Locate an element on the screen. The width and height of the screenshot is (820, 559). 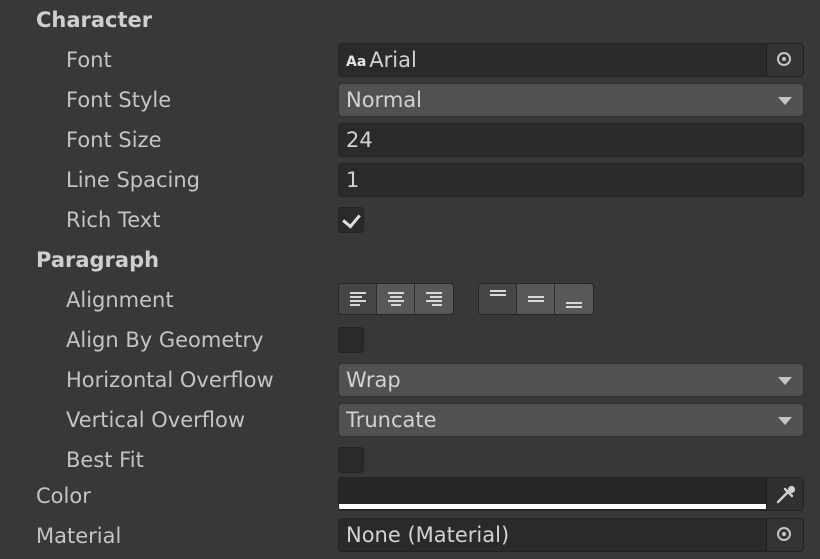
rich-text-checkbox is located at coordinates (351, 220).